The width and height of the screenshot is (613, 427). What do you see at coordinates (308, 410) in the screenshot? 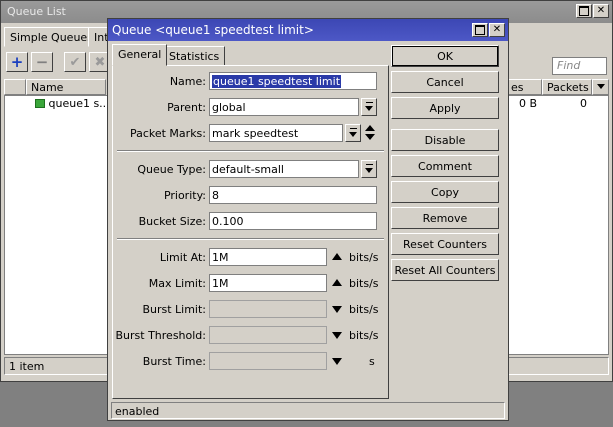
I see `dialog-status-bar: enabled` at bounding box center [308, 410].